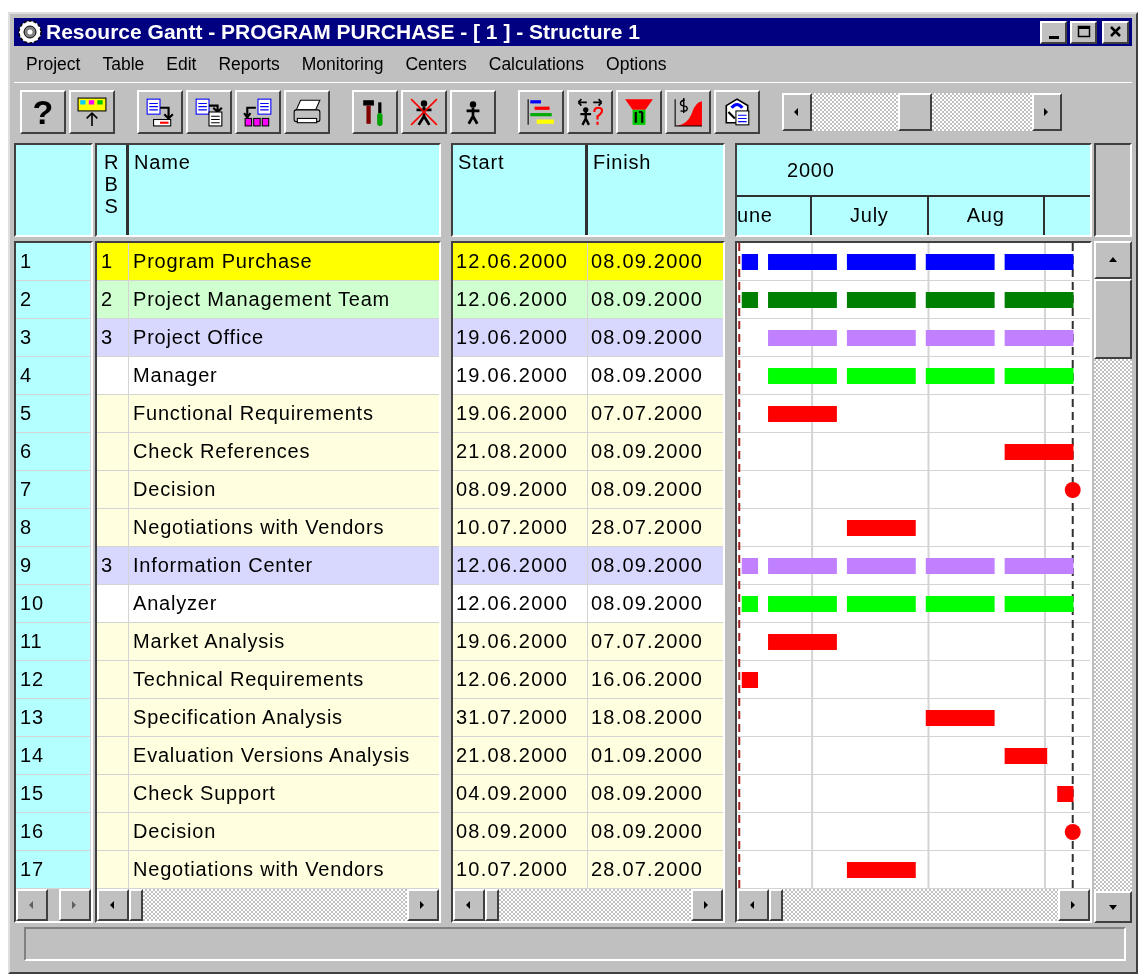 The height and width of the screenshot is (978, 1146). I want to click on table-row: Manager, so click(268, 376).